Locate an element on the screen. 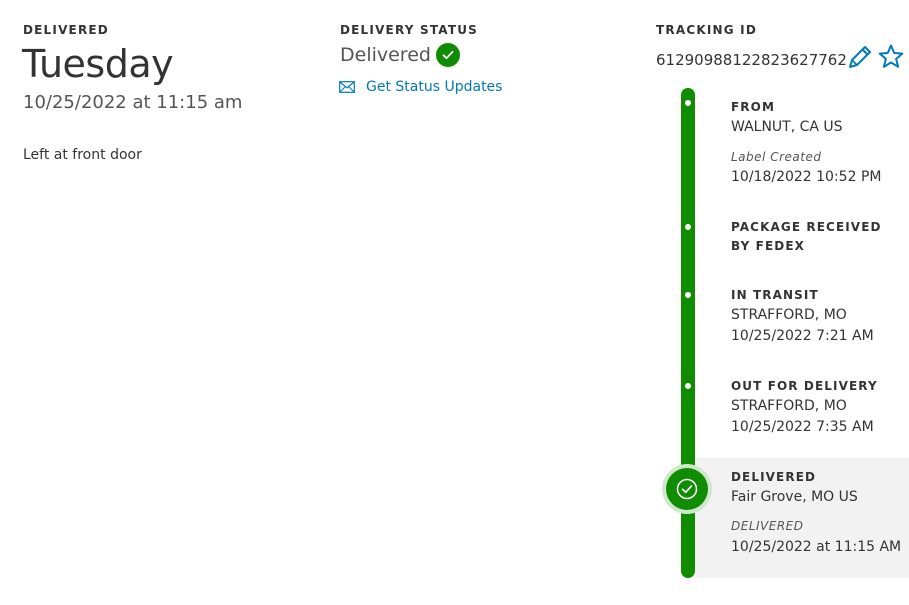 The image size is (909, 605). timeline-event-time: 10/25/2022 7:35 AM is located at coordinates (802, 427).